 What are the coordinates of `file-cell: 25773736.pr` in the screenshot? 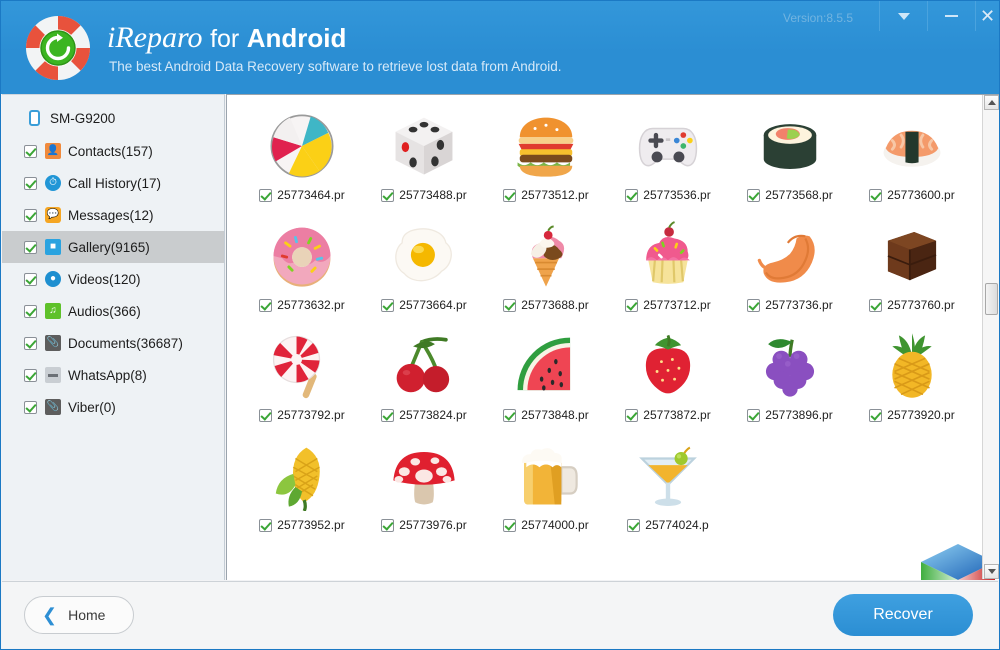 It's located at (790, 268).